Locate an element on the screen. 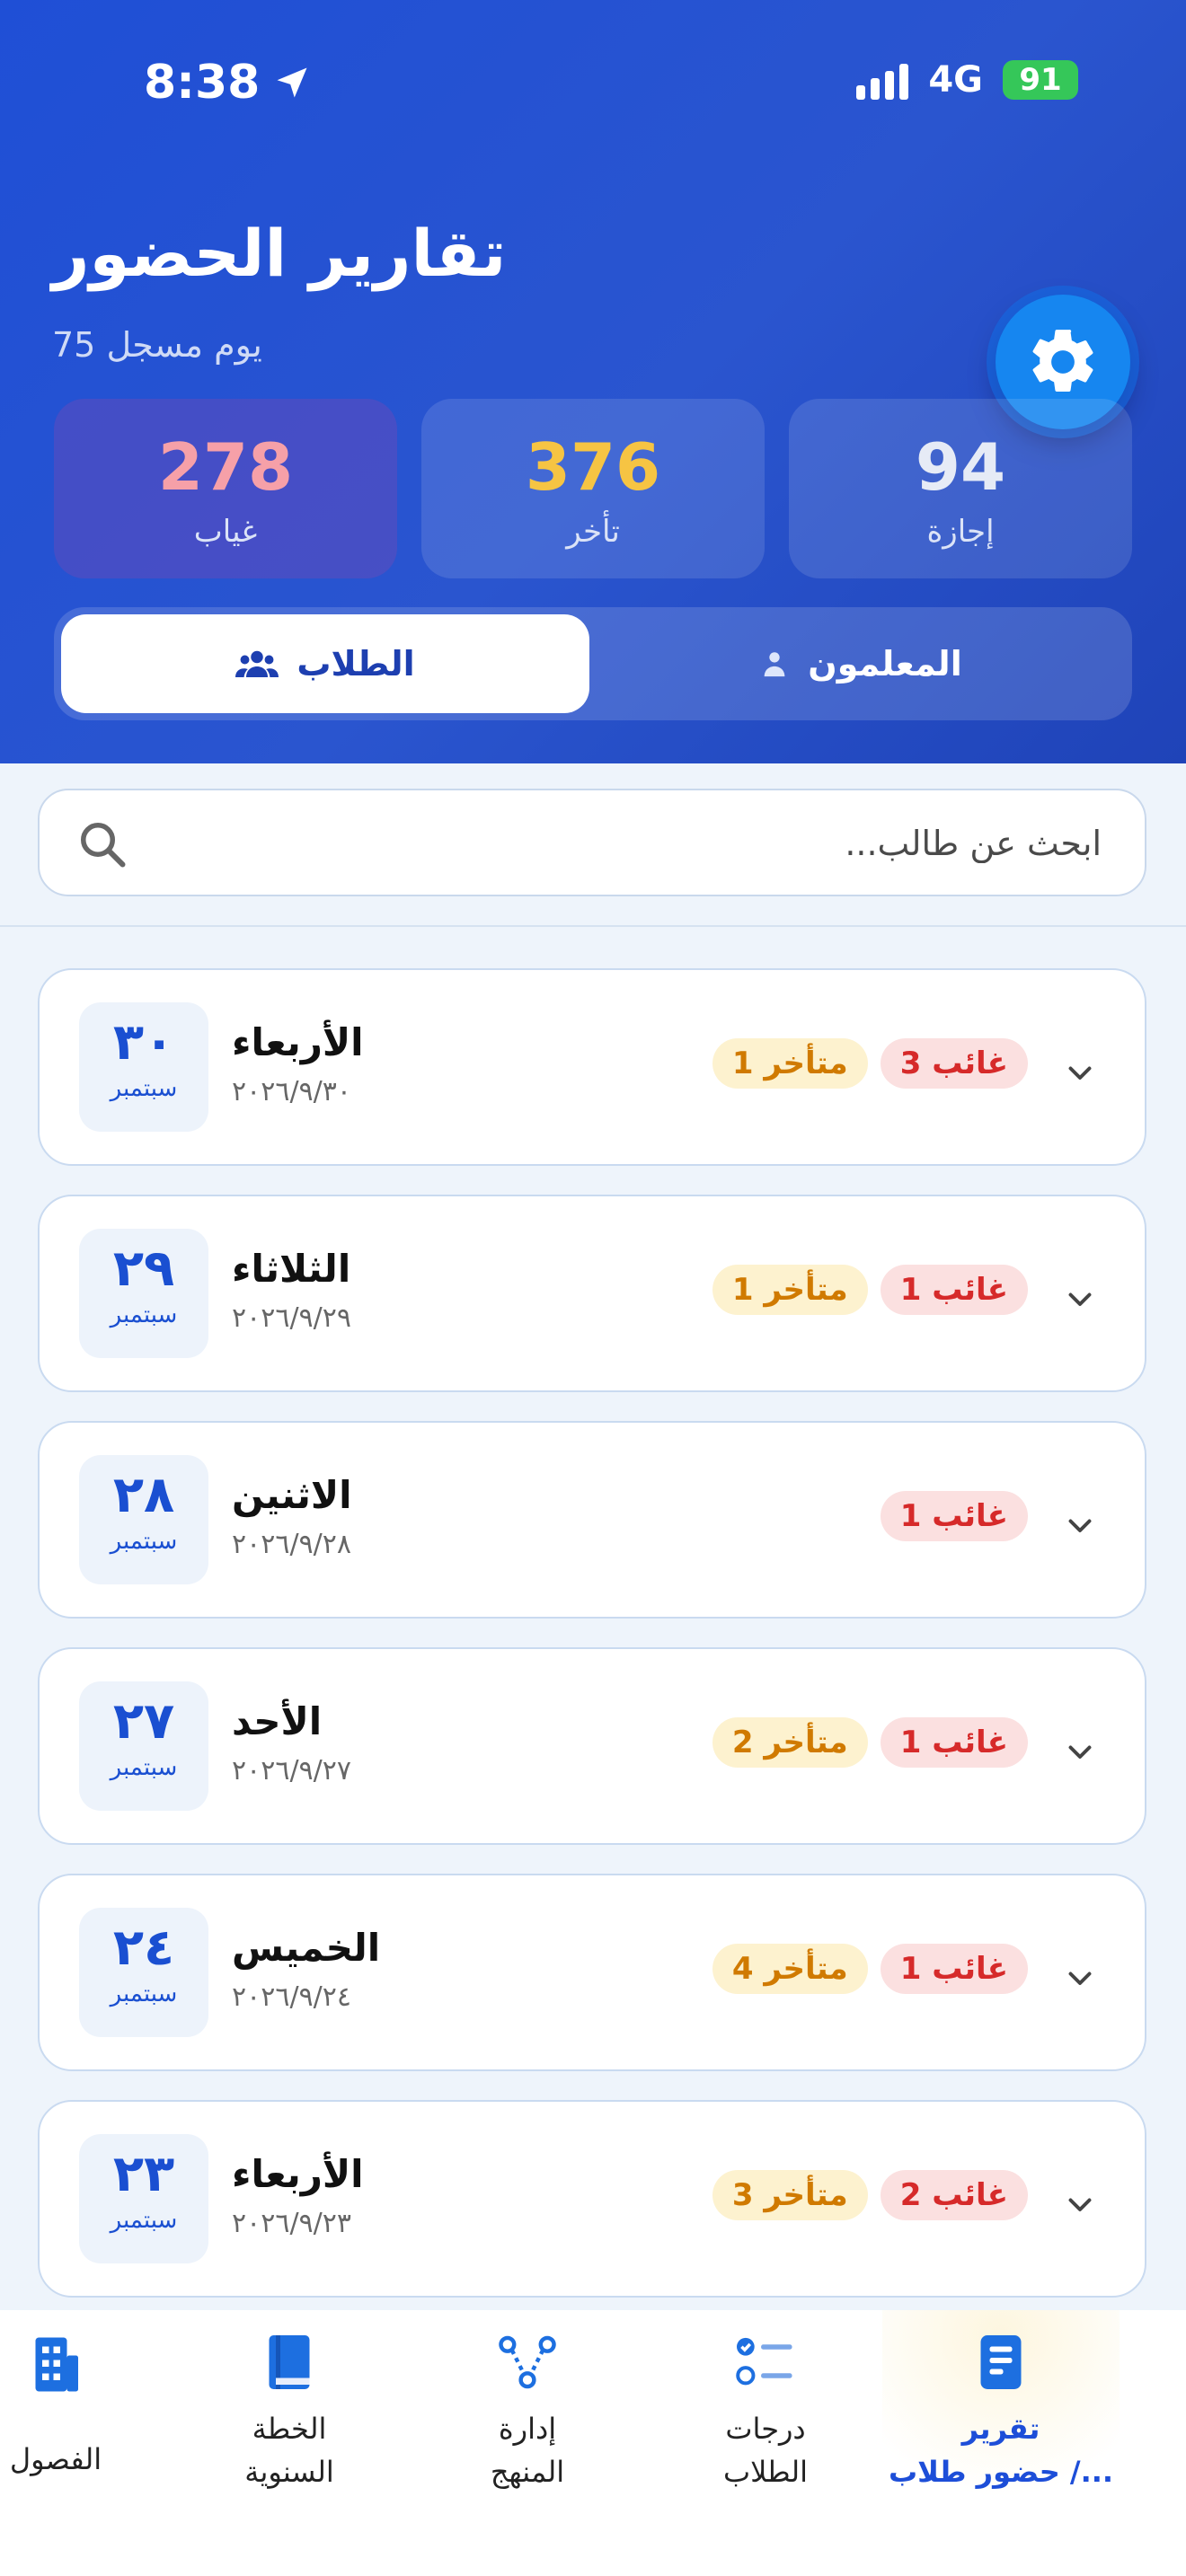 Image resolution: width=1186 pixels, height=2576 pixels. weekday-name: الأحد is located at coordinates (277, 1721).